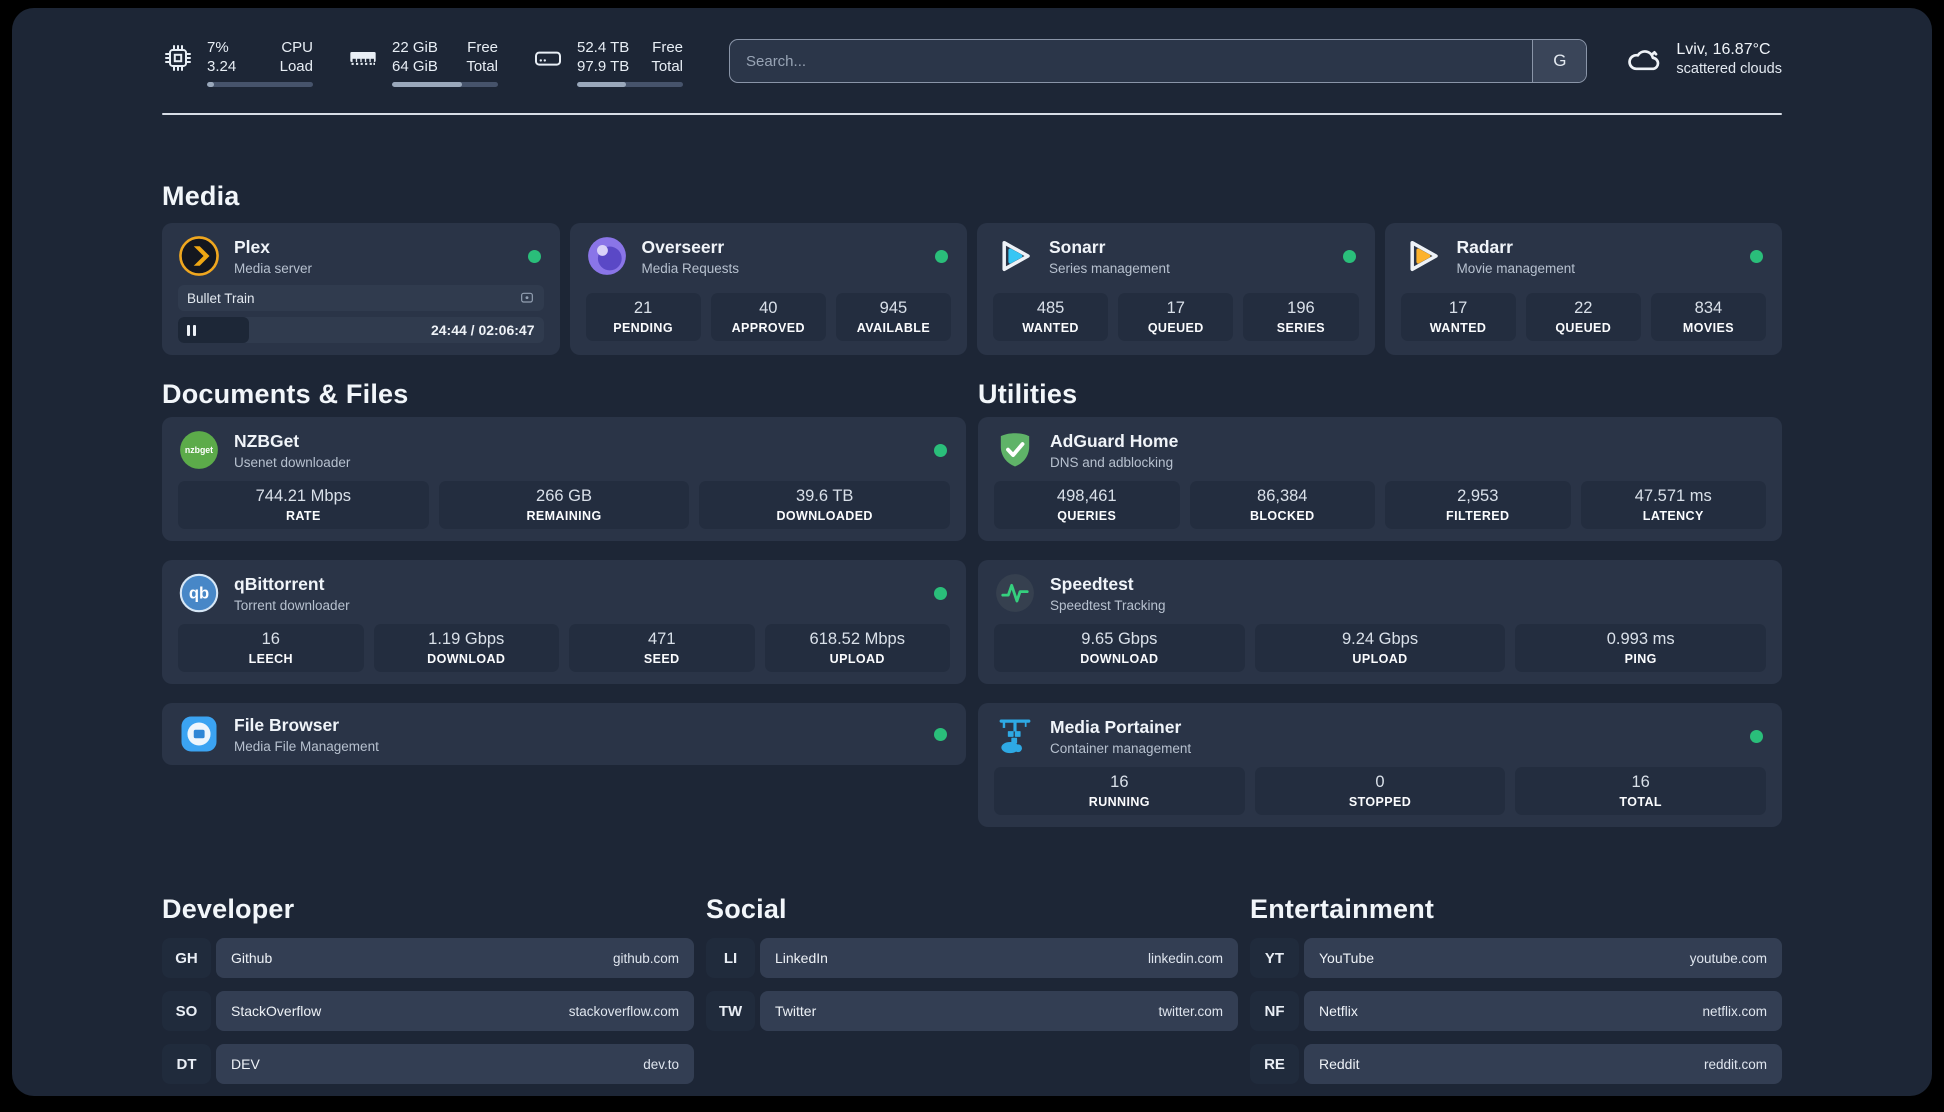  What do you see at coordinates (1559, 61) in the screenshot?
I see `search-engine-button: G` at bounding box center [1559, 61].